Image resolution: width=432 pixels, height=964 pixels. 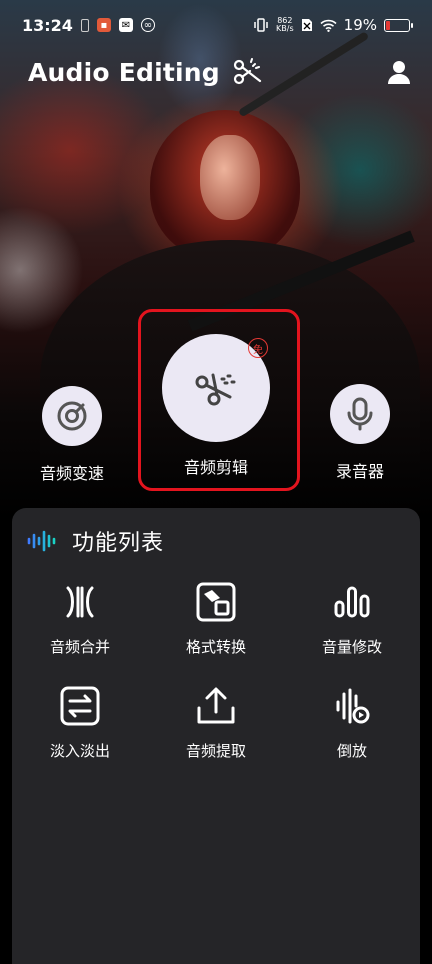 I want to click on battery-icon, so click(x=398, y=25).